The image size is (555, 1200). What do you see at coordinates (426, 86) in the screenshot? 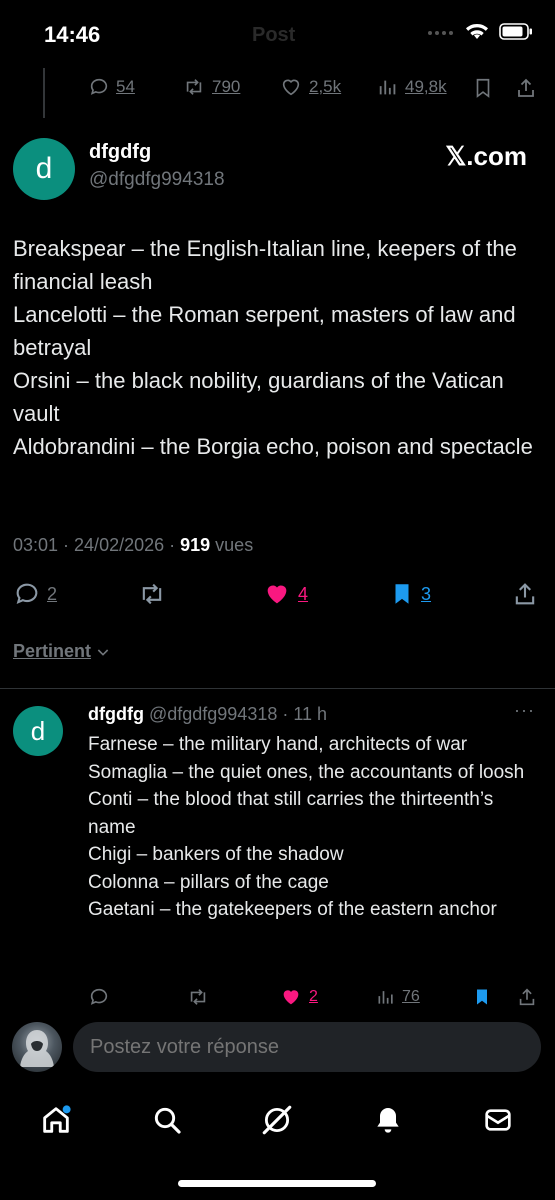
I see `prev-views-count: 49,8k` at bounding box center [426, 86].